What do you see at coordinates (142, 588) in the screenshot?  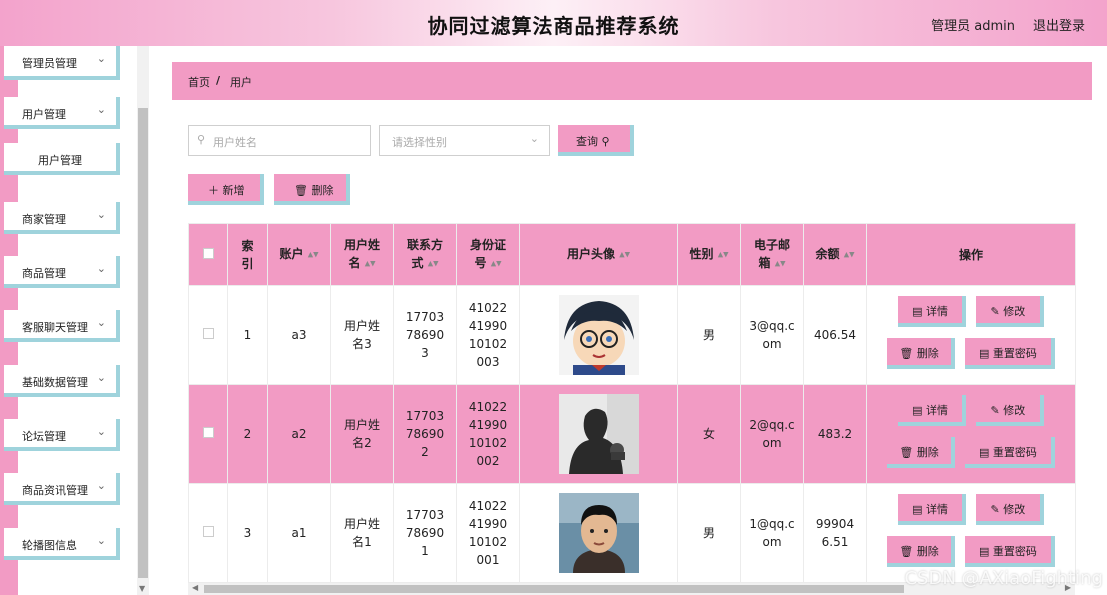 I see `scroll-down-arrow-icon: ▼` at bounding box center [142, 588].